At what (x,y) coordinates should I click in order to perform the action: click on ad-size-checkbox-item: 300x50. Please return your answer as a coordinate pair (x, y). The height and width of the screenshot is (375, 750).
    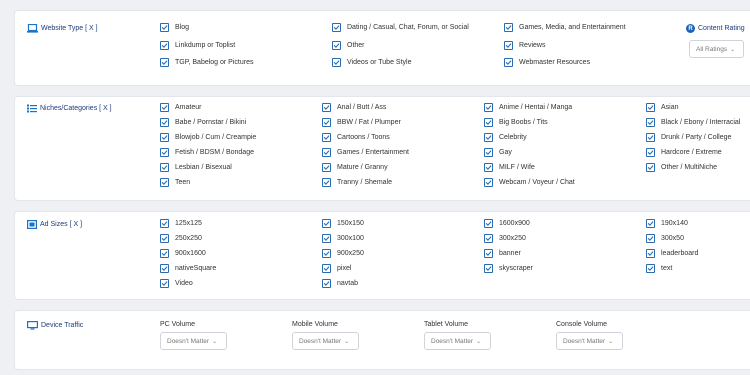
    Looking at the image, I should click on (665, 238).